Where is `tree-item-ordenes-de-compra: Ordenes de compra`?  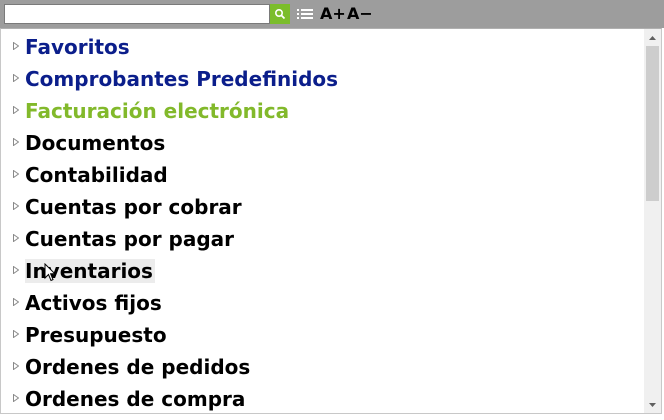
tree-item-ordenes-de-compra: Ordenes de compra is located at coordinates (321, 398).